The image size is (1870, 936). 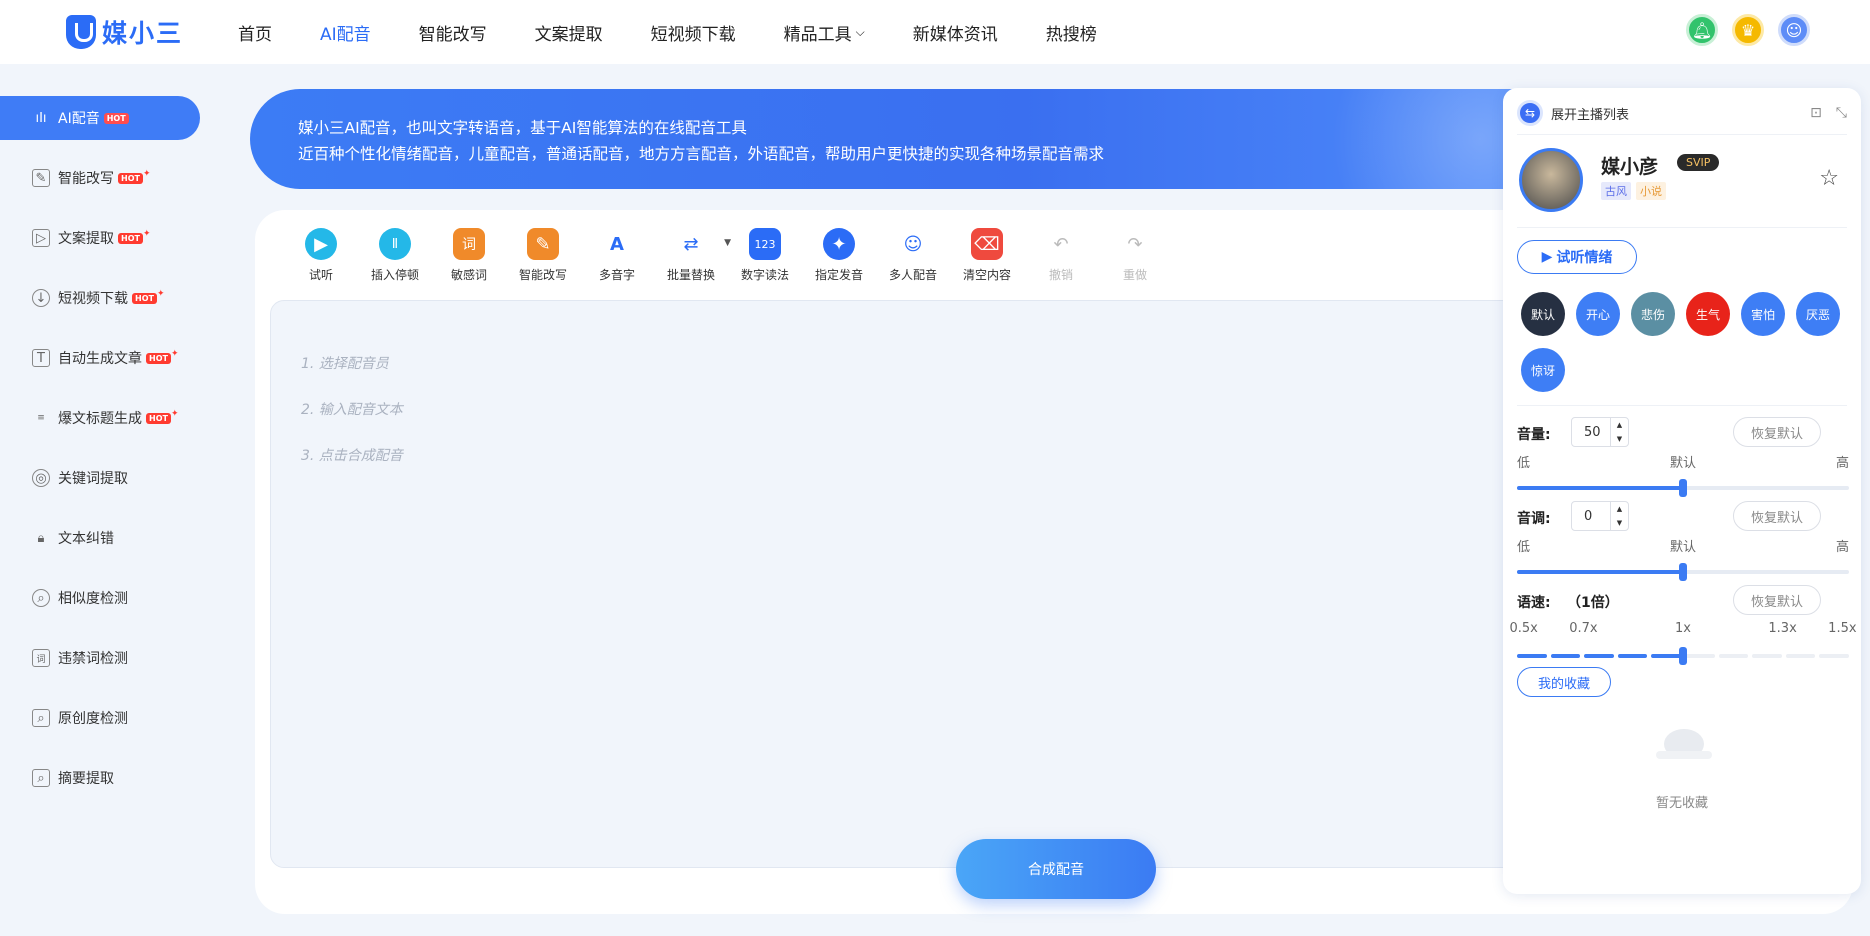 I want to click on svip-badge: SVIP, so click(x=1698, y=162).